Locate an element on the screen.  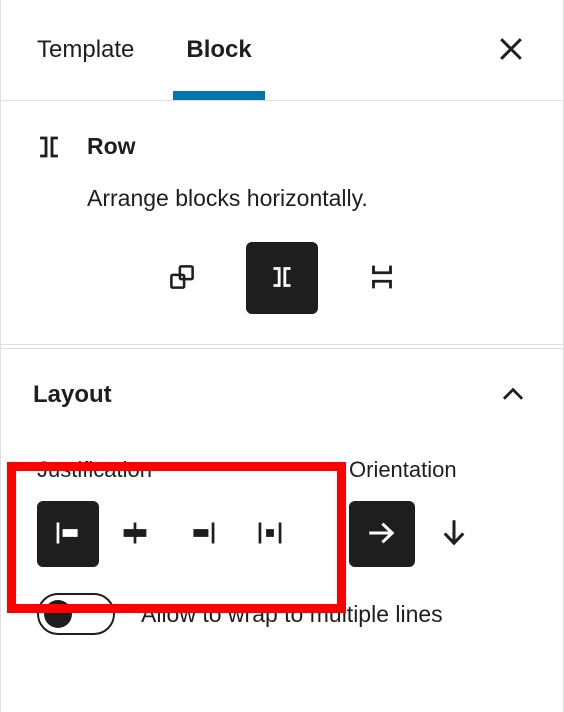
close-button is located at coordinates (511, 50).